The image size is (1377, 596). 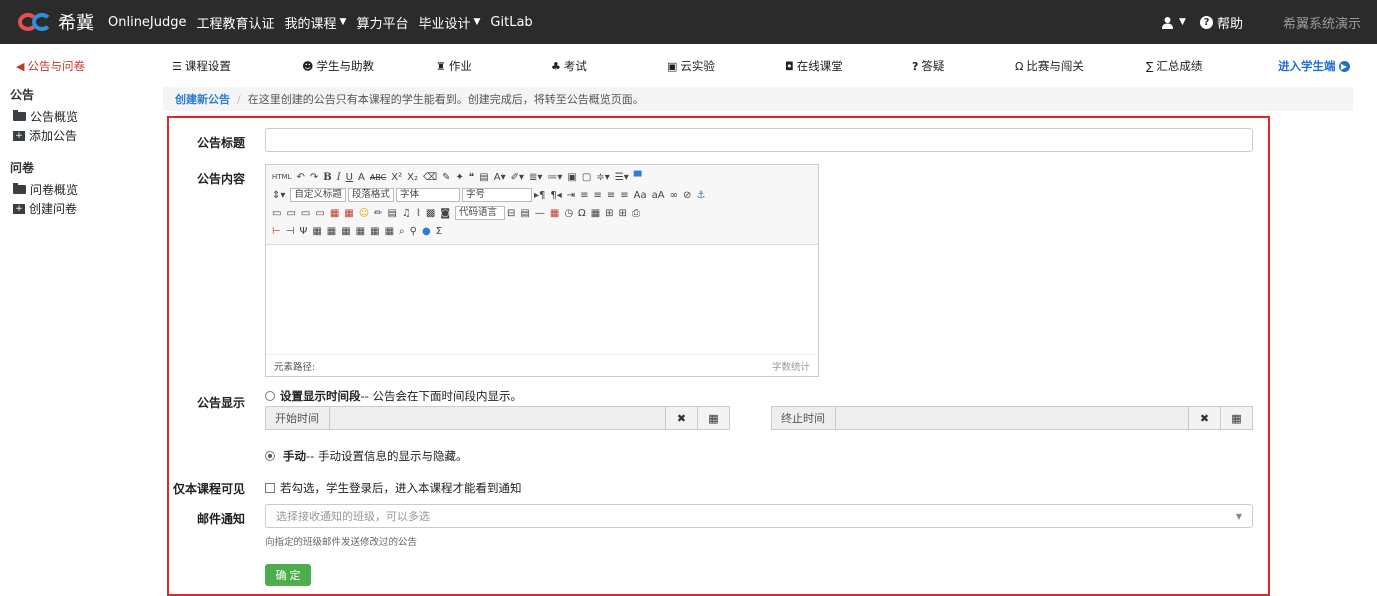 I want to click on video-icon: ▤, so click(x=392, y=213).